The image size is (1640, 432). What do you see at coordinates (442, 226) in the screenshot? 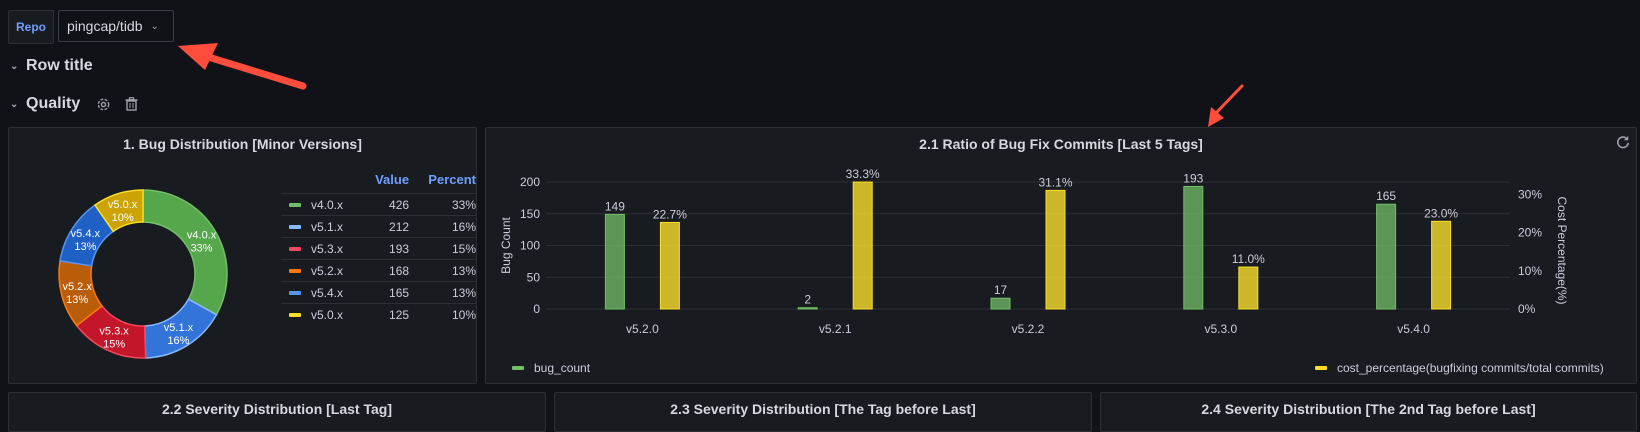
I see `legend-percent: 16%` at bounding box center [442, 226].